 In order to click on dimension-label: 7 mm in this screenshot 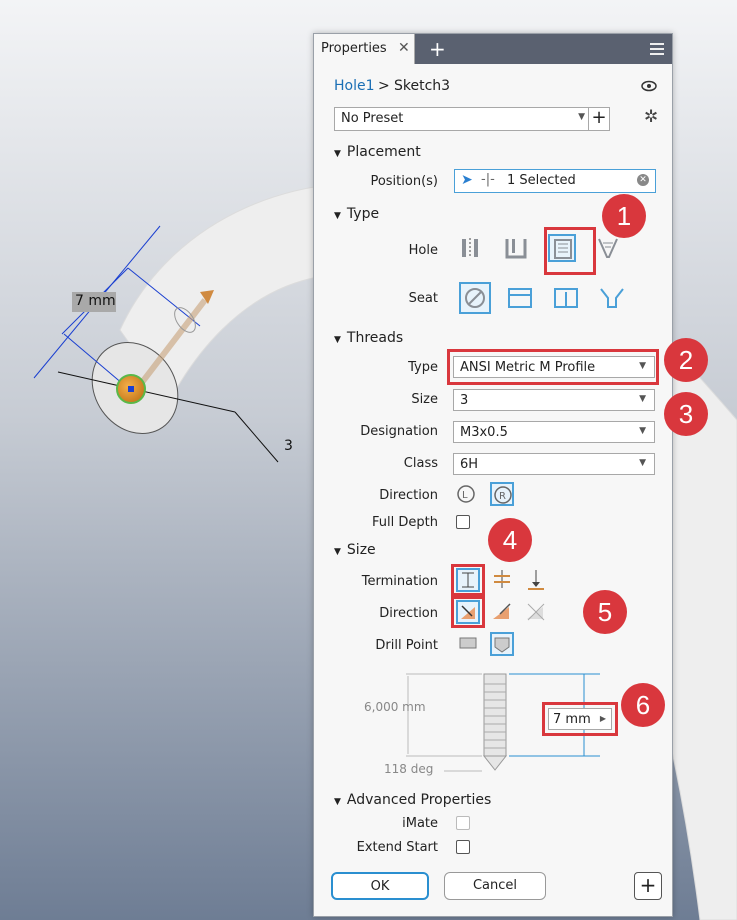, I will do `click(95, 301)`.